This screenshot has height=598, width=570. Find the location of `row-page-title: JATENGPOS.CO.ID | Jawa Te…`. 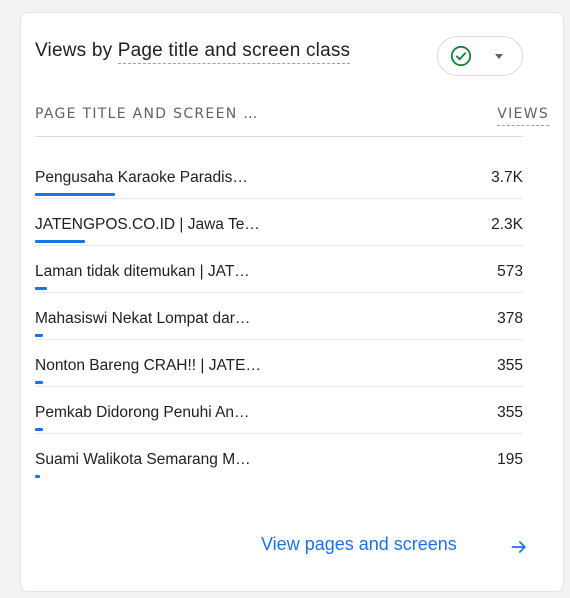

row-page-title: JATENGPOS.CO.ID | Jawa Te… is located at coordinates (147, 225).